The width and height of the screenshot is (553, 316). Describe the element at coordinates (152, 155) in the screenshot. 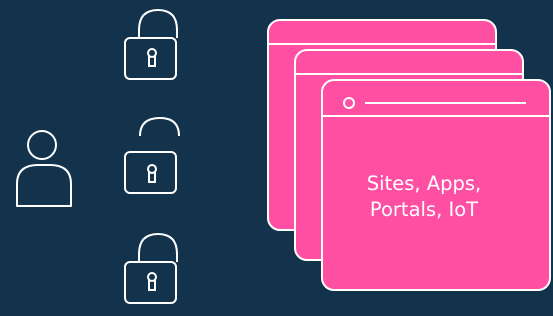

I see `padlock-unlocked-icon` at that location.